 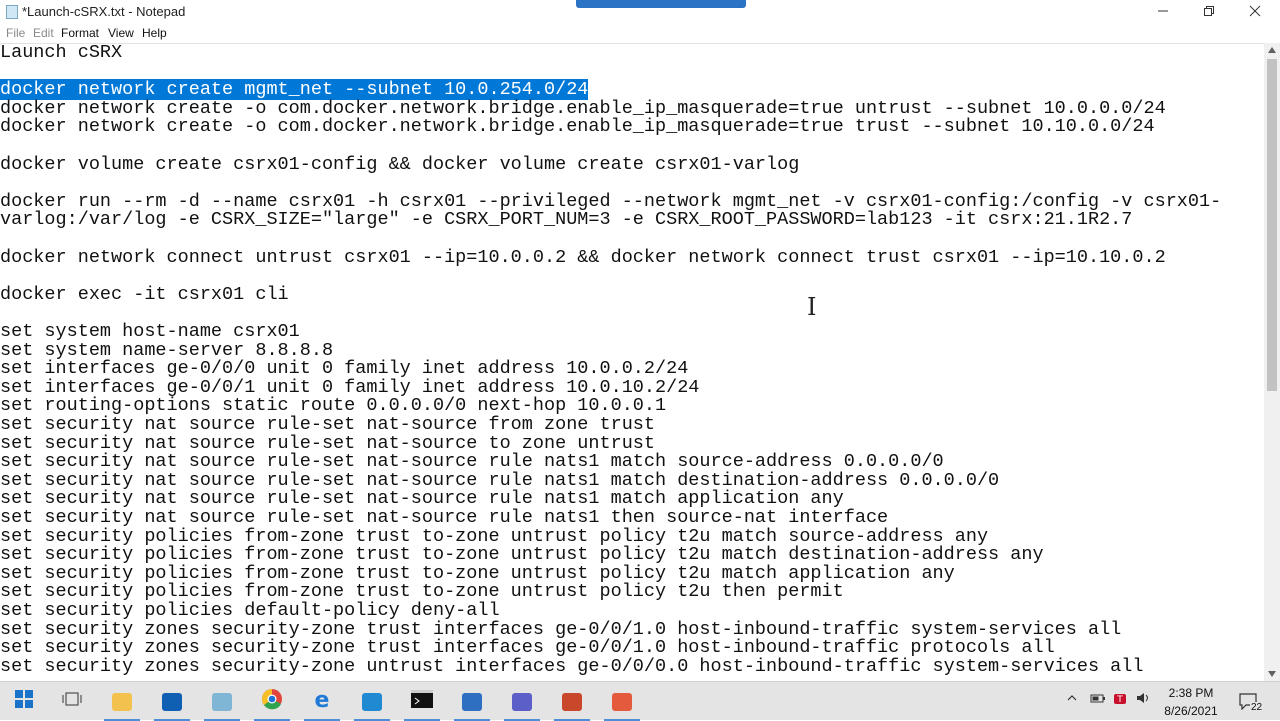 I want to click on chevron-up-icon, so click(x=1072, y=699).